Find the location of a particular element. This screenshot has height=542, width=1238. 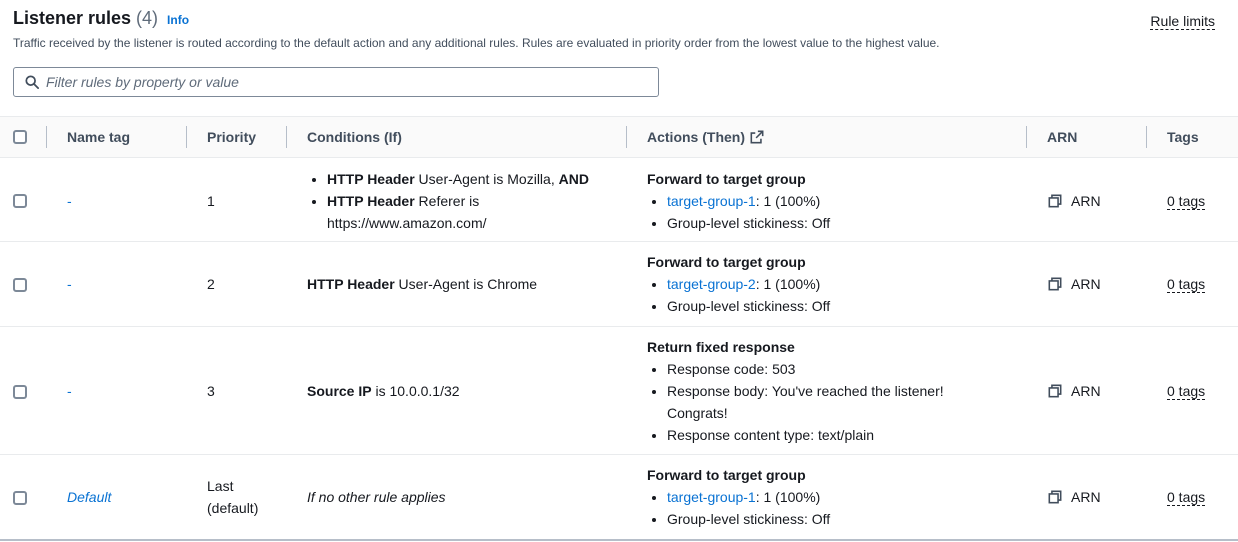

column-arn: ARN is located at coordinates (1062, 137).